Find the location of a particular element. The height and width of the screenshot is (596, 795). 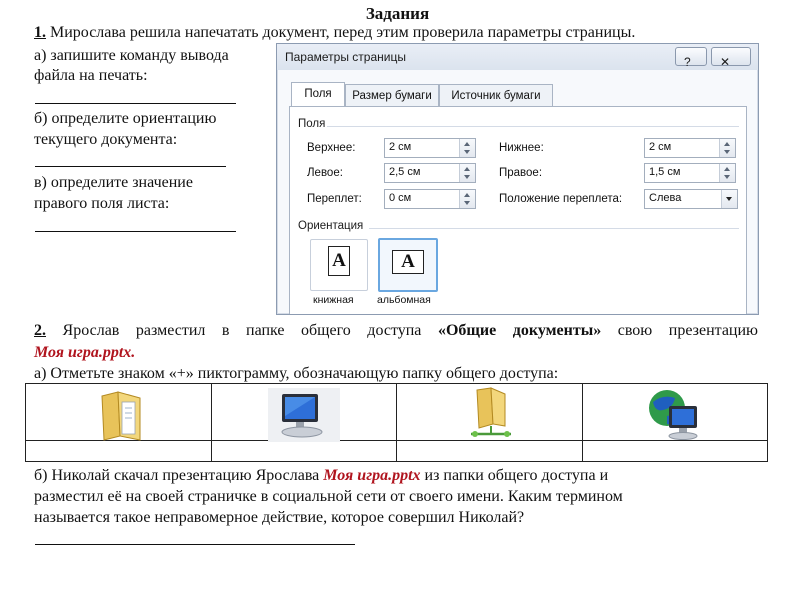

help-button: ? is located at coordinates (691, 58).